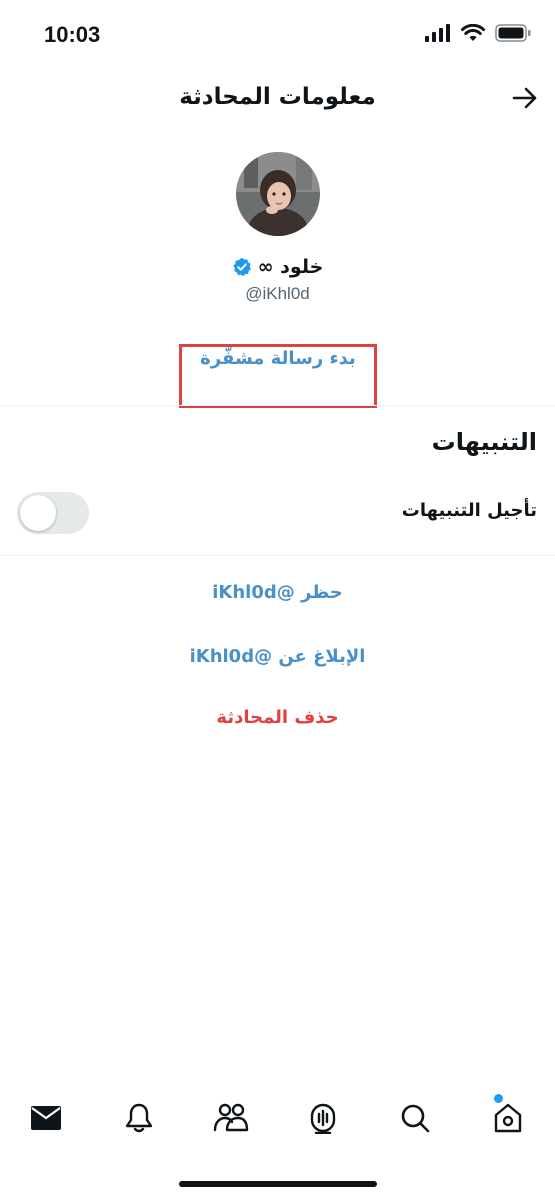  I want to click on tab-home, so click(508, 1118).